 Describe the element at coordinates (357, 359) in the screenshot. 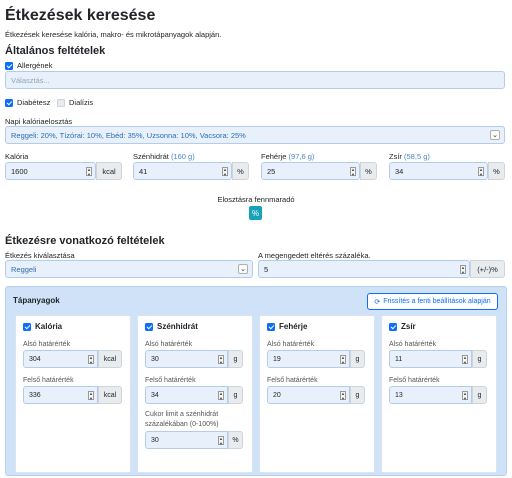

I see `protein-lower-unit: g` at that location.